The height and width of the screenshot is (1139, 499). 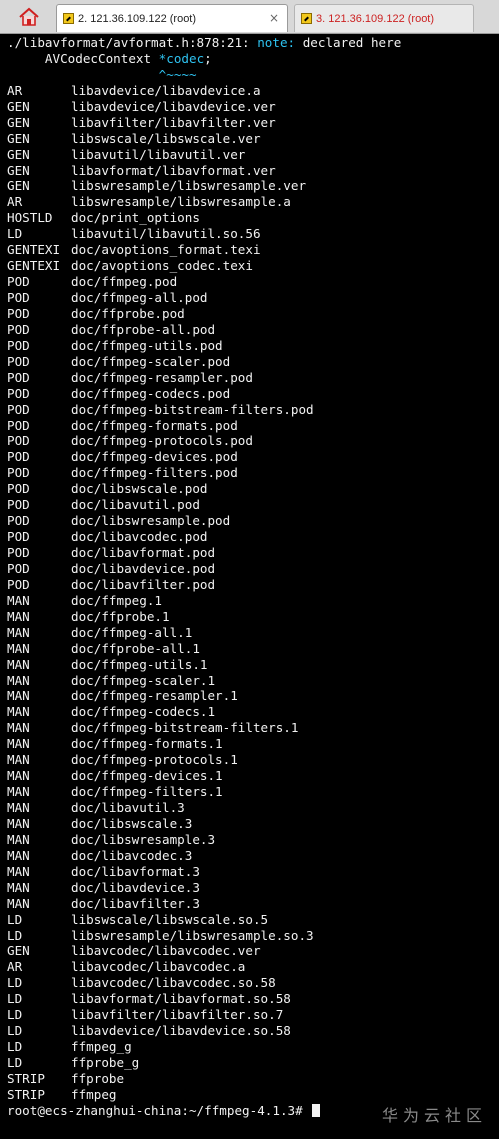 What do you see at coordinates (143, 680) in the screenshot?
I see `build-target: doc/ffmpeg-scaler.1` at bounding box center [143, 680].